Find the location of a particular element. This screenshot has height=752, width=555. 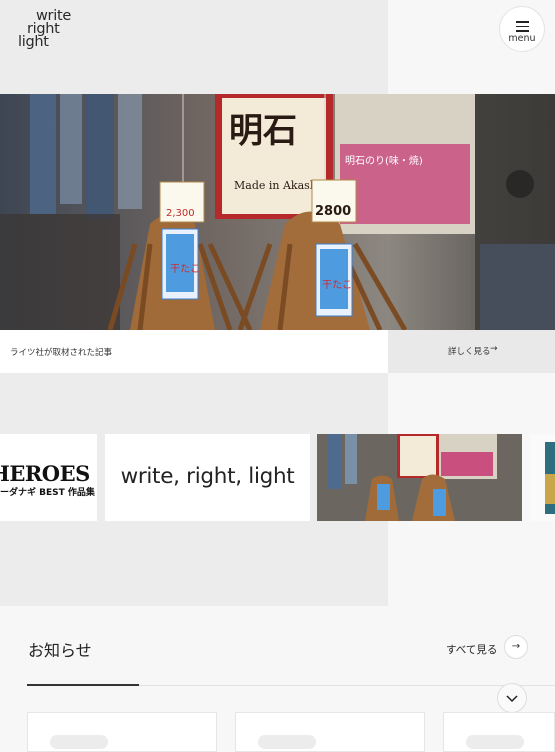

carousel-card-logo: write, right, light is located at coordinates (207, 477).